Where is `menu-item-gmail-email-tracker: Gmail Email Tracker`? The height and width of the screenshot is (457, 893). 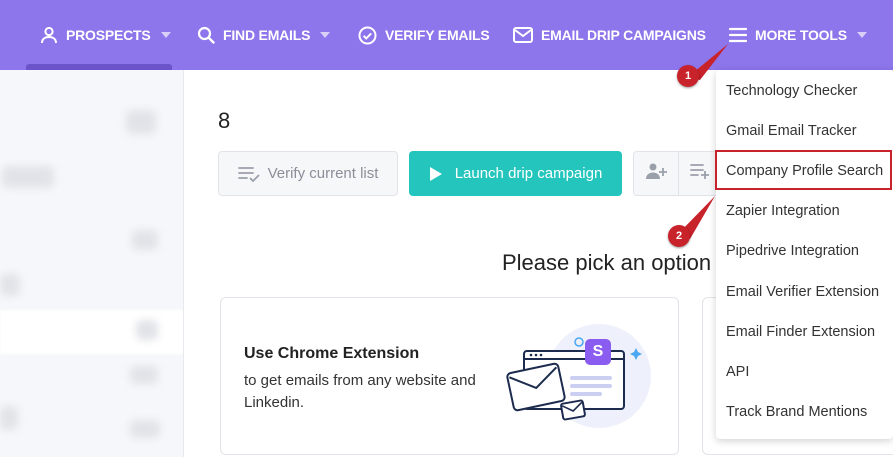 menu-item-gmail-email-tracker: Gmail Email Tracker is located at coordinates (804, 131).